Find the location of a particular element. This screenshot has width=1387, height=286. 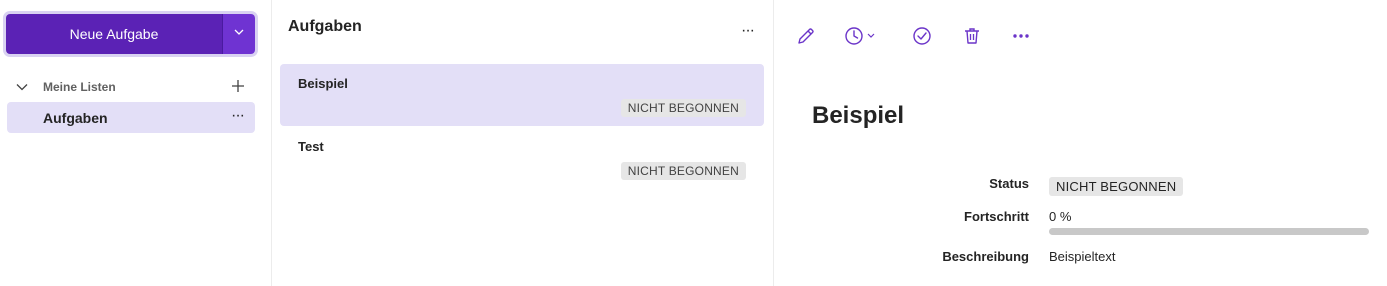

check-circle-icon is located at coordinates (922, 36).